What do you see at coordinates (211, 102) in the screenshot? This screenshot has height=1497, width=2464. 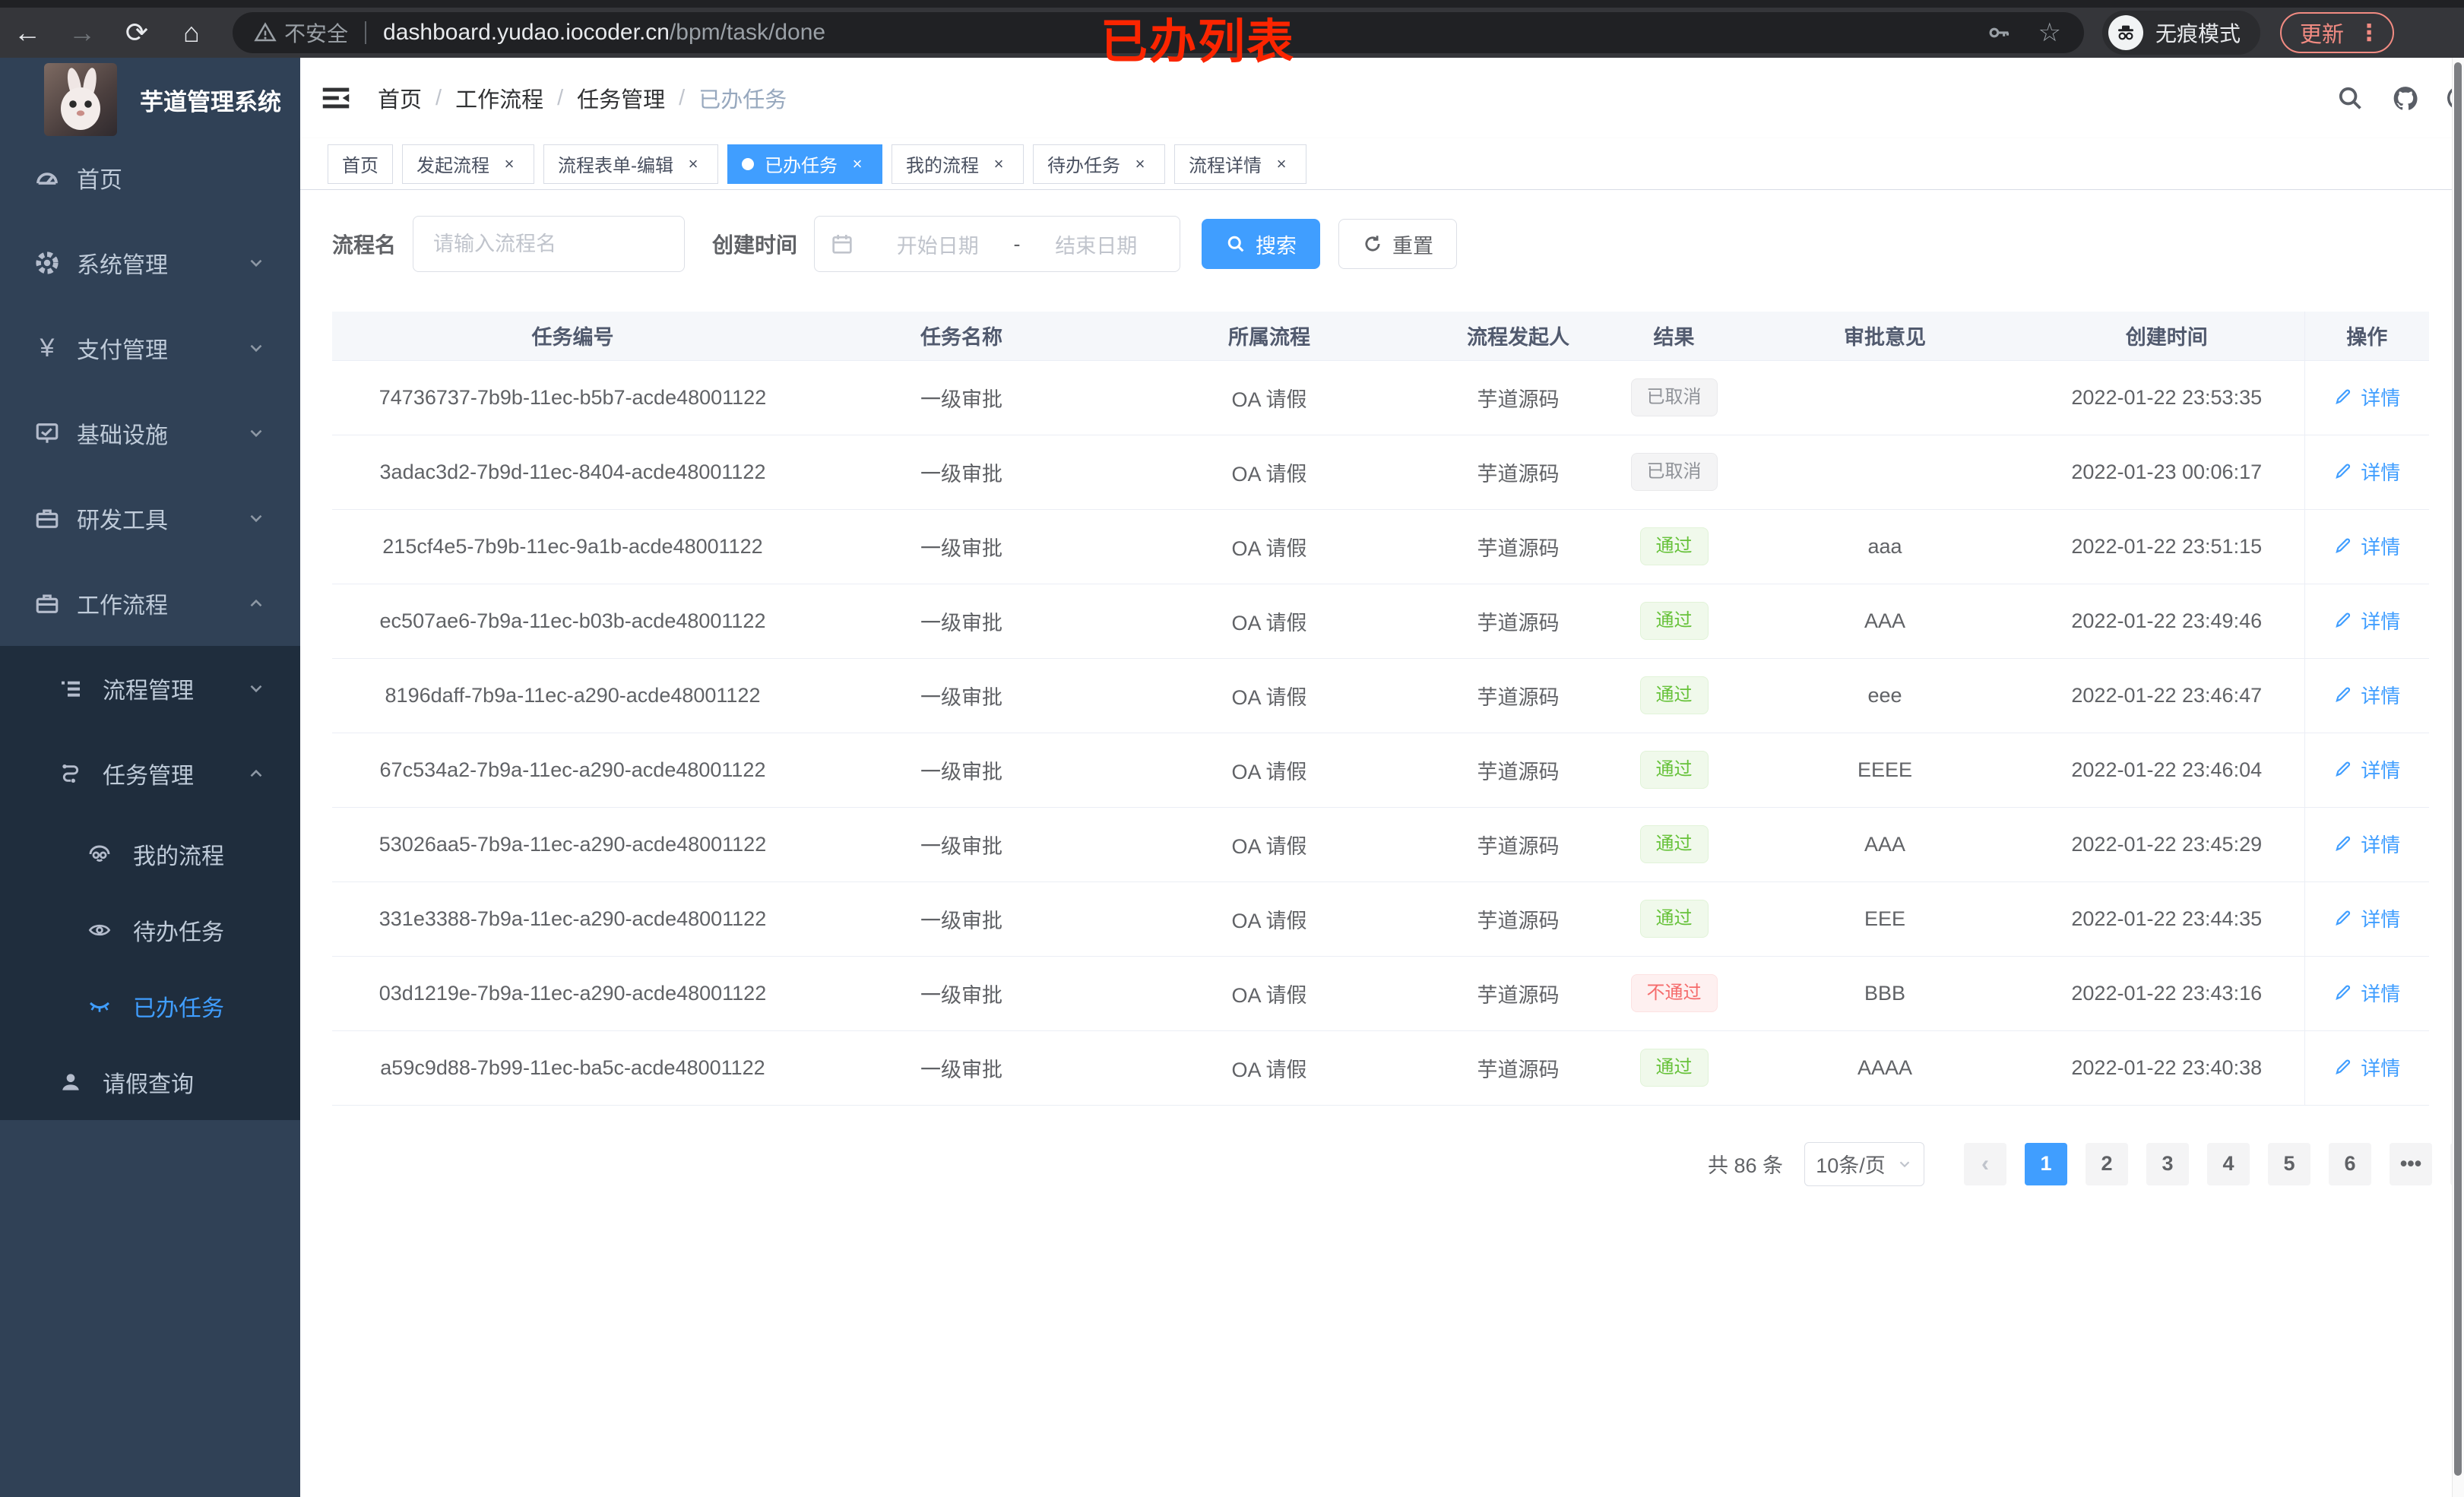 I see `app-title: 芋道管理系统` at bounding box center [211, 102].